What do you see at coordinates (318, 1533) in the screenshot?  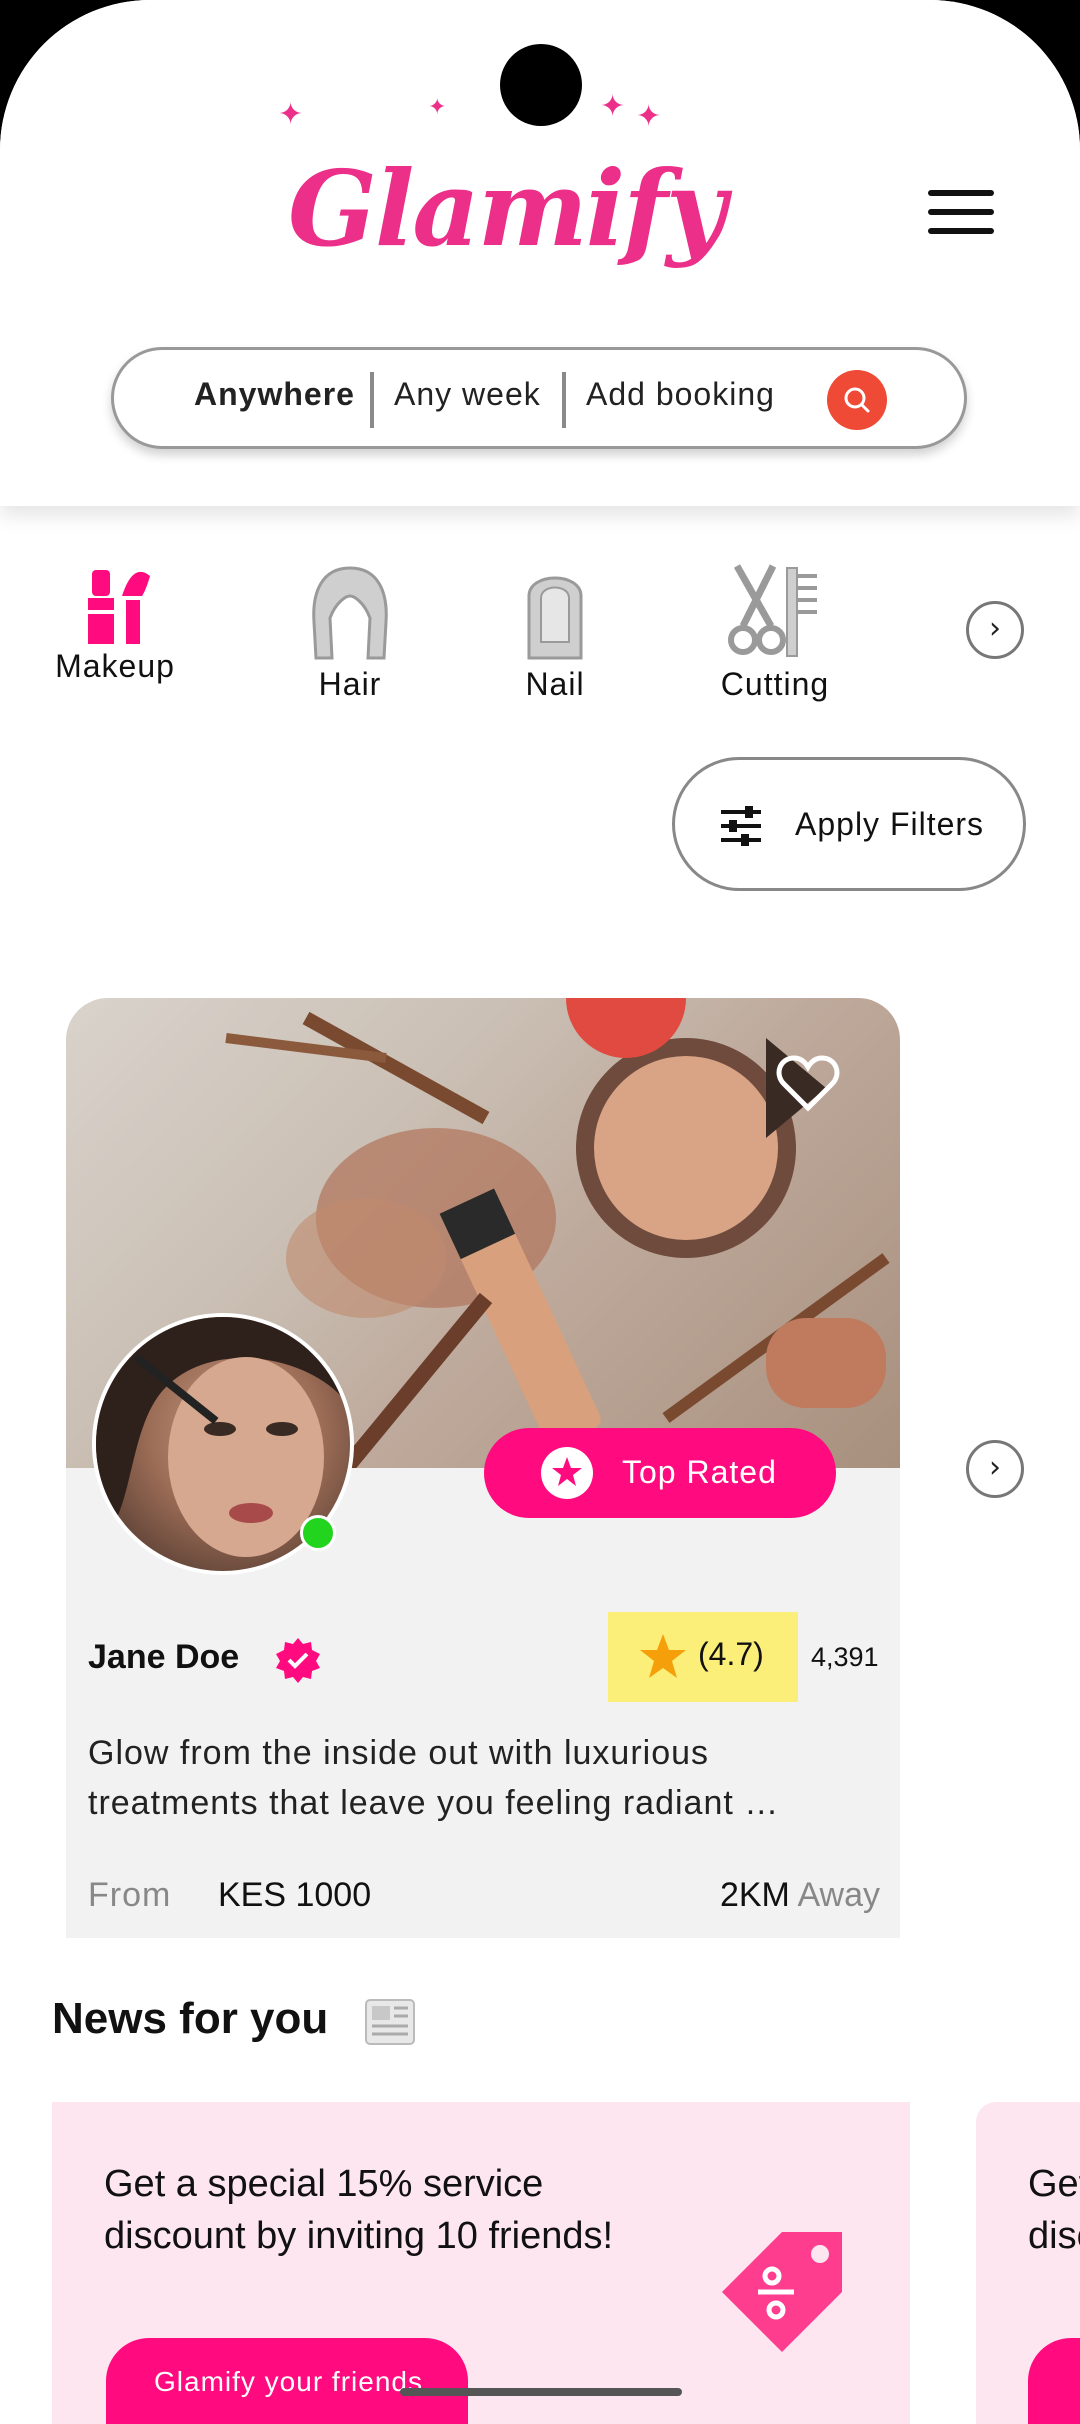 I see `online-status-dot` at bounding box center [318, 1533].